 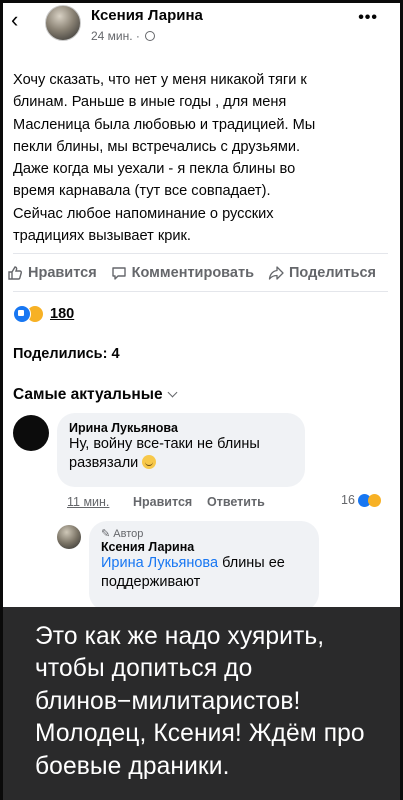 What do you see at coordinates (147, 15) in the screenshot?
I see `author-name: Ксения Ларина` at bounding box center [147, 15].